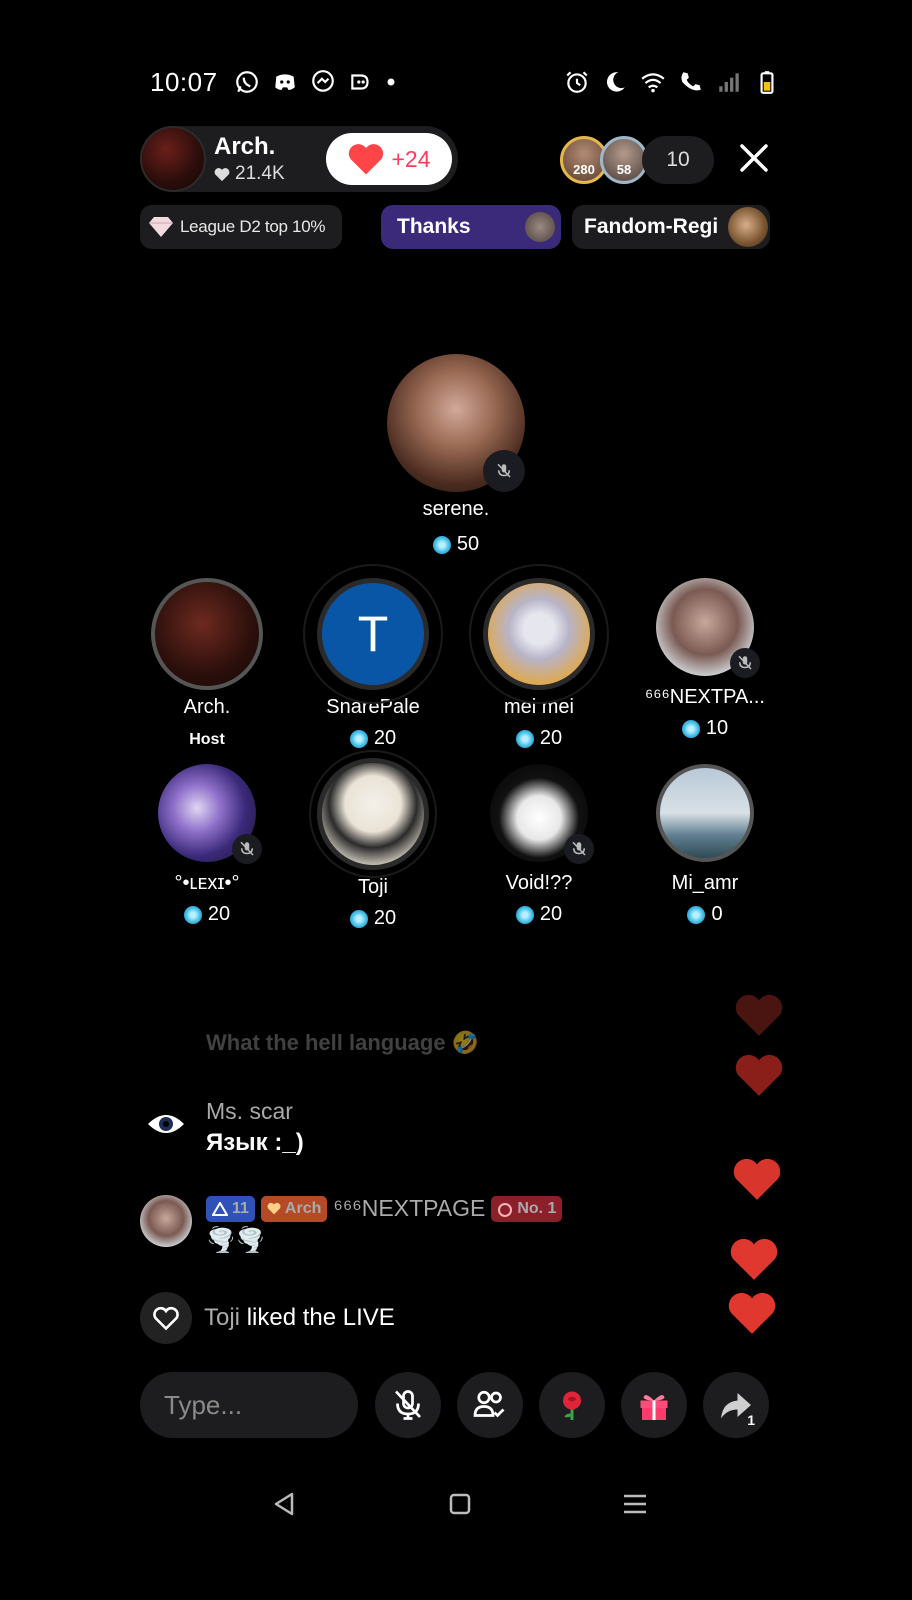  What do you see at coordinates (411, 158) in the screenshot?
I see `like-button-label: +24` at bounding box center [411, 158].